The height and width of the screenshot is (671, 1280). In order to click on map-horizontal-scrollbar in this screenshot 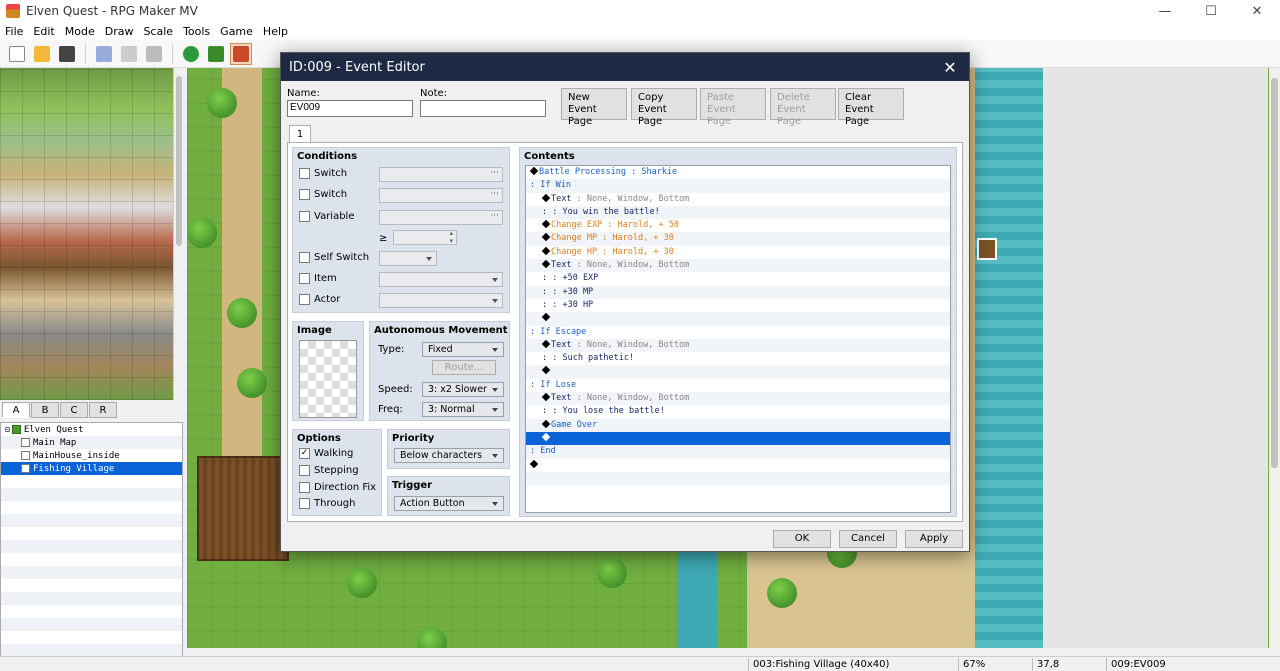, I will do `click(728, 652)`.